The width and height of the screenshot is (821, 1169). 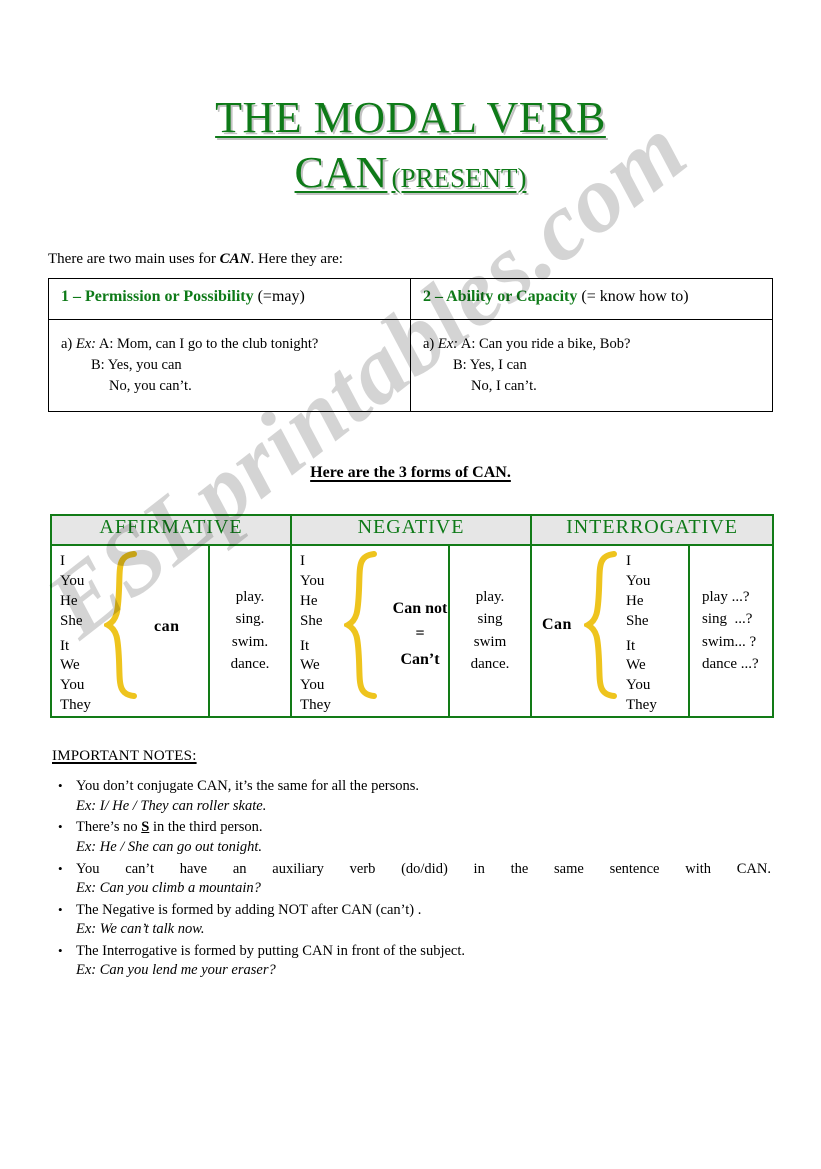 What do you see at coordinates (490, 596) in the screenshot?
I see `verb: play.` at bounding box center [490, 596].